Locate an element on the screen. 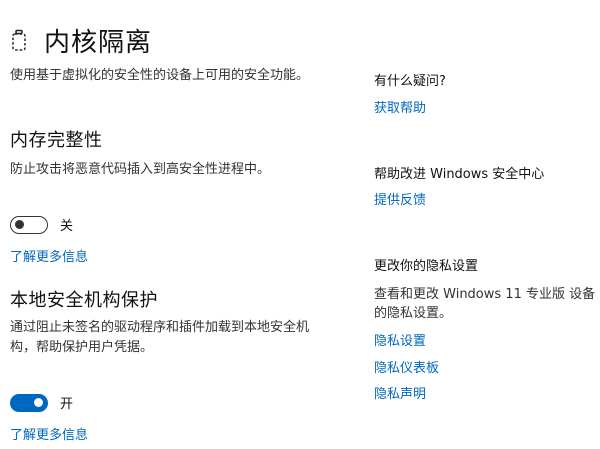 Image resolution: width=600 pixels, height=449 pixels. memory-integrity-toggle-row: 关 is located at coordinates (41, 224).